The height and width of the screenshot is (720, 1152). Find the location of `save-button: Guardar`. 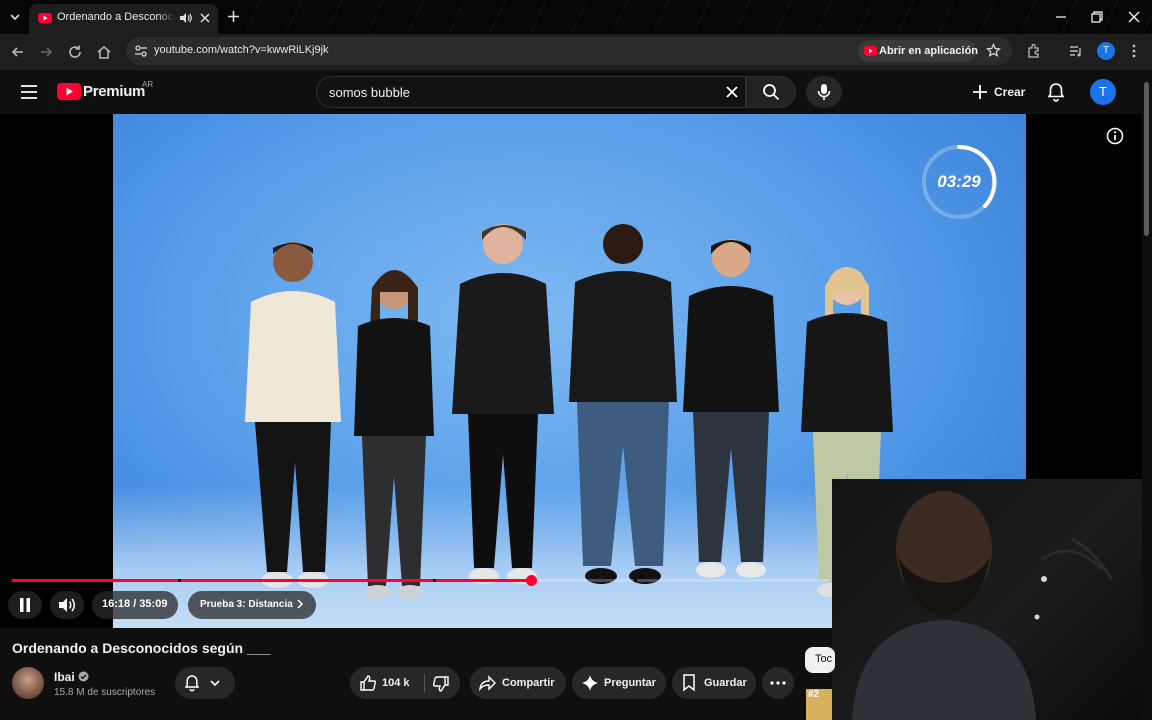

save-button: Guardar is located at coordinates (714, 683).